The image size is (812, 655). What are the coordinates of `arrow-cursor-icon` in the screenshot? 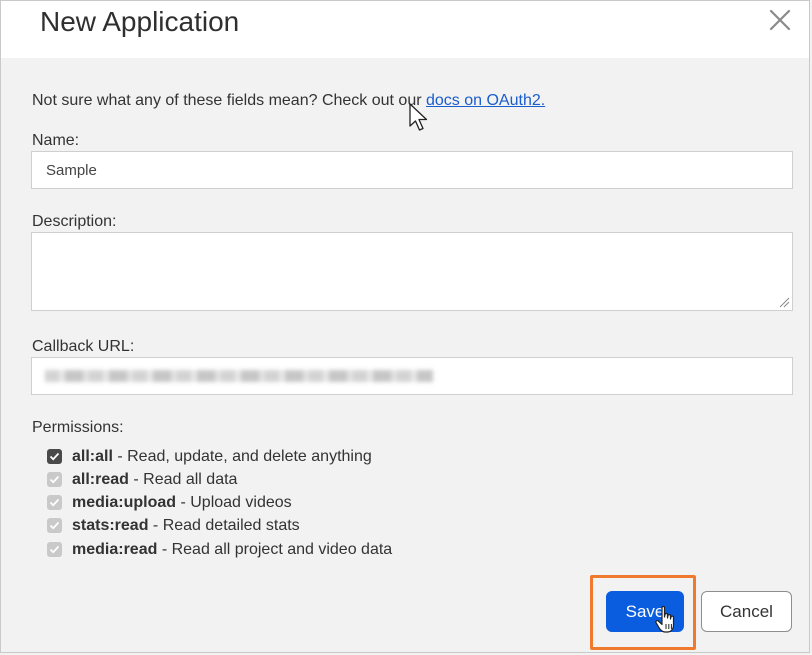 It's located at (419, 120).